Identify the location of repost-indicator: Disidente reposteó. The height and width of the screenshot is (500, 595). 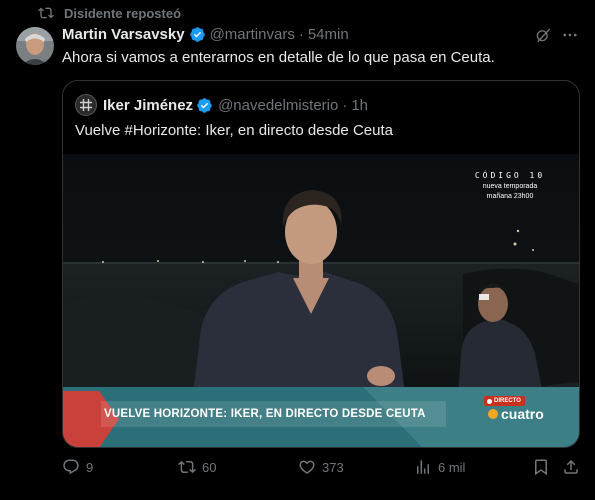
(109, 13).